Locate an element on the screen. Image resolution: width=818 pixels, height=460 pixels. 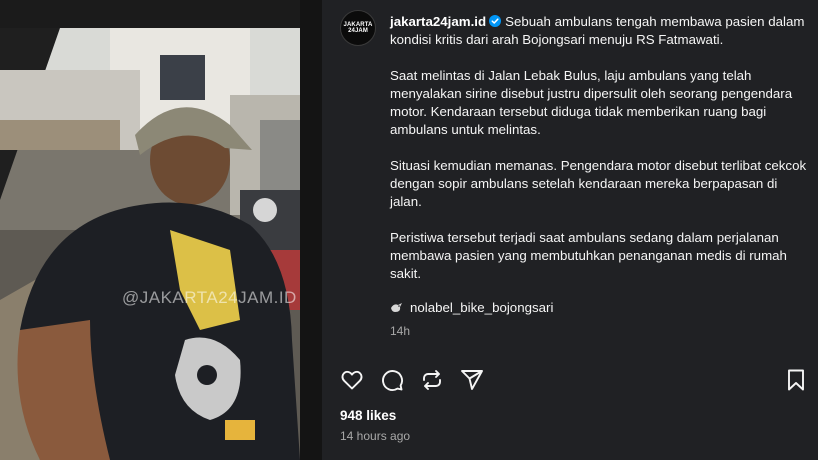
account-avatar: JAKARTA 24JAM is located at coordinates (358, 28).